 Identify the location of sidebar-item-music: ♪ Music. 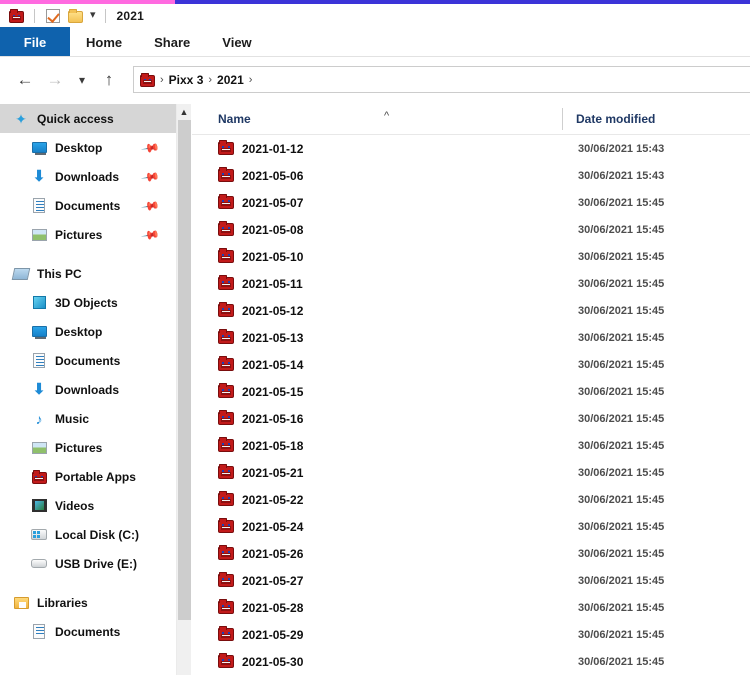
(88, 418).